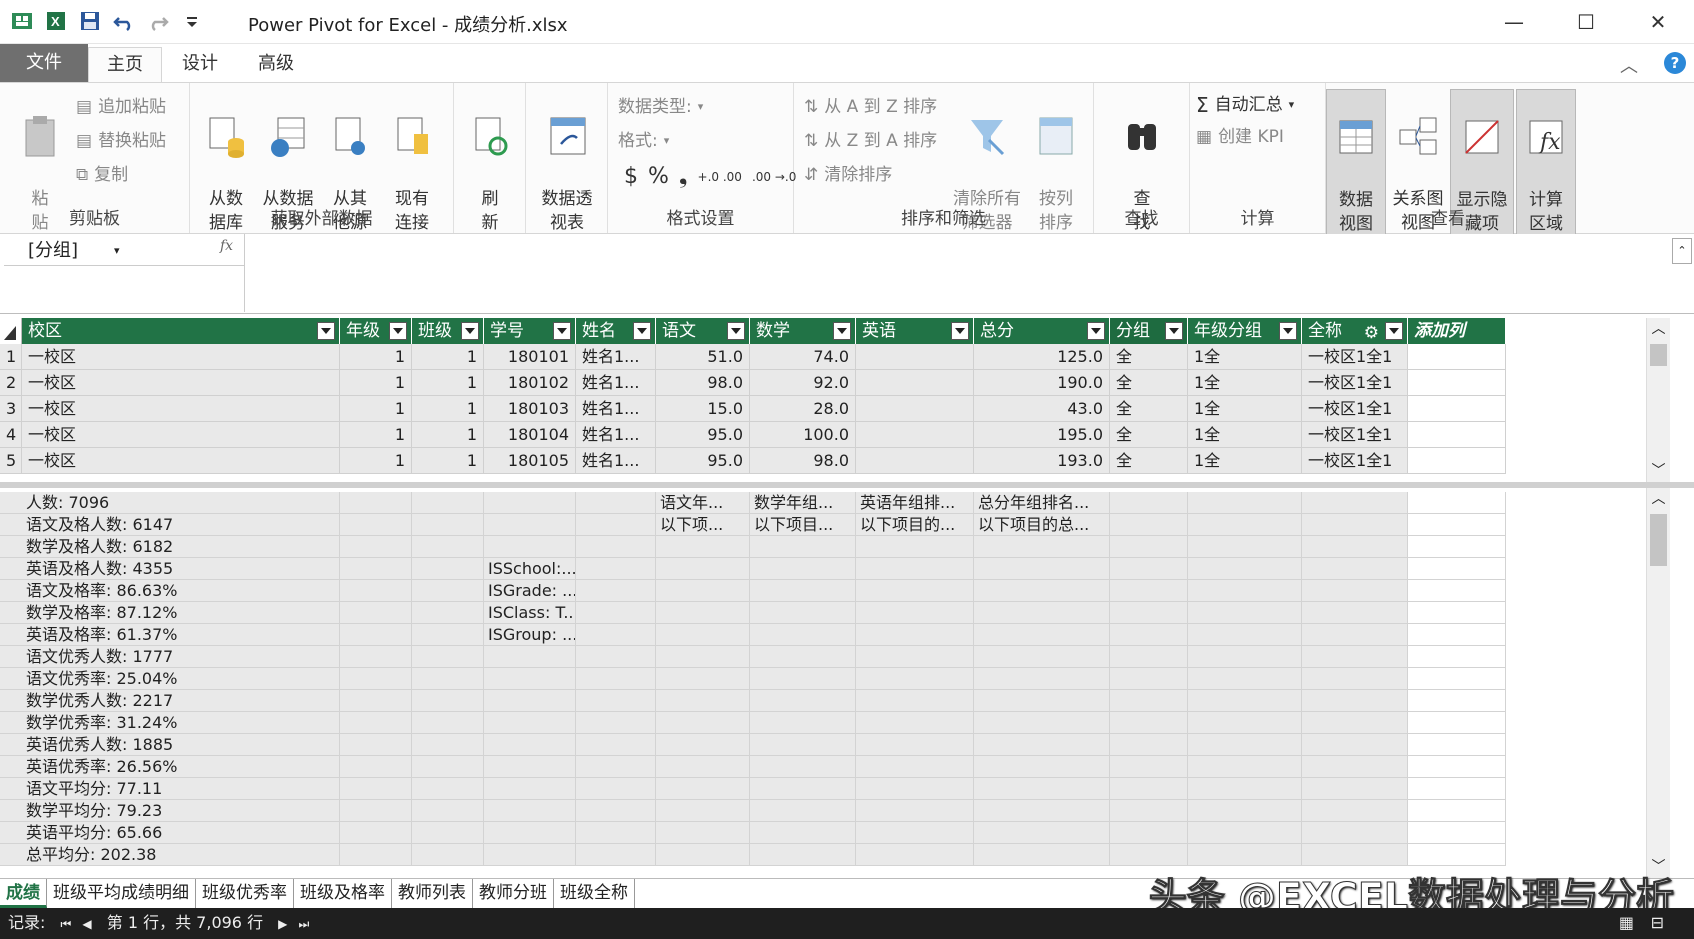  I want to click on replace-paste-button: ▤ 替换粘贴, so click(121, 141).